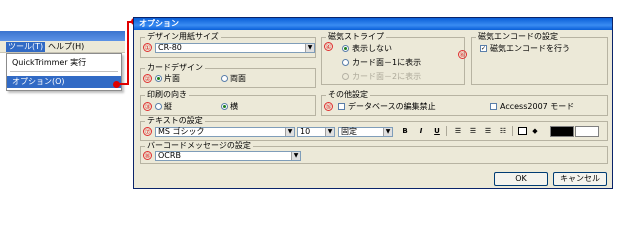 This screenshot has width=618, height=240. What do you see at coordinates (175, 121) in the screenshot?
I see `group-text-label: テキストの設定` at bounding box center [175, 121].